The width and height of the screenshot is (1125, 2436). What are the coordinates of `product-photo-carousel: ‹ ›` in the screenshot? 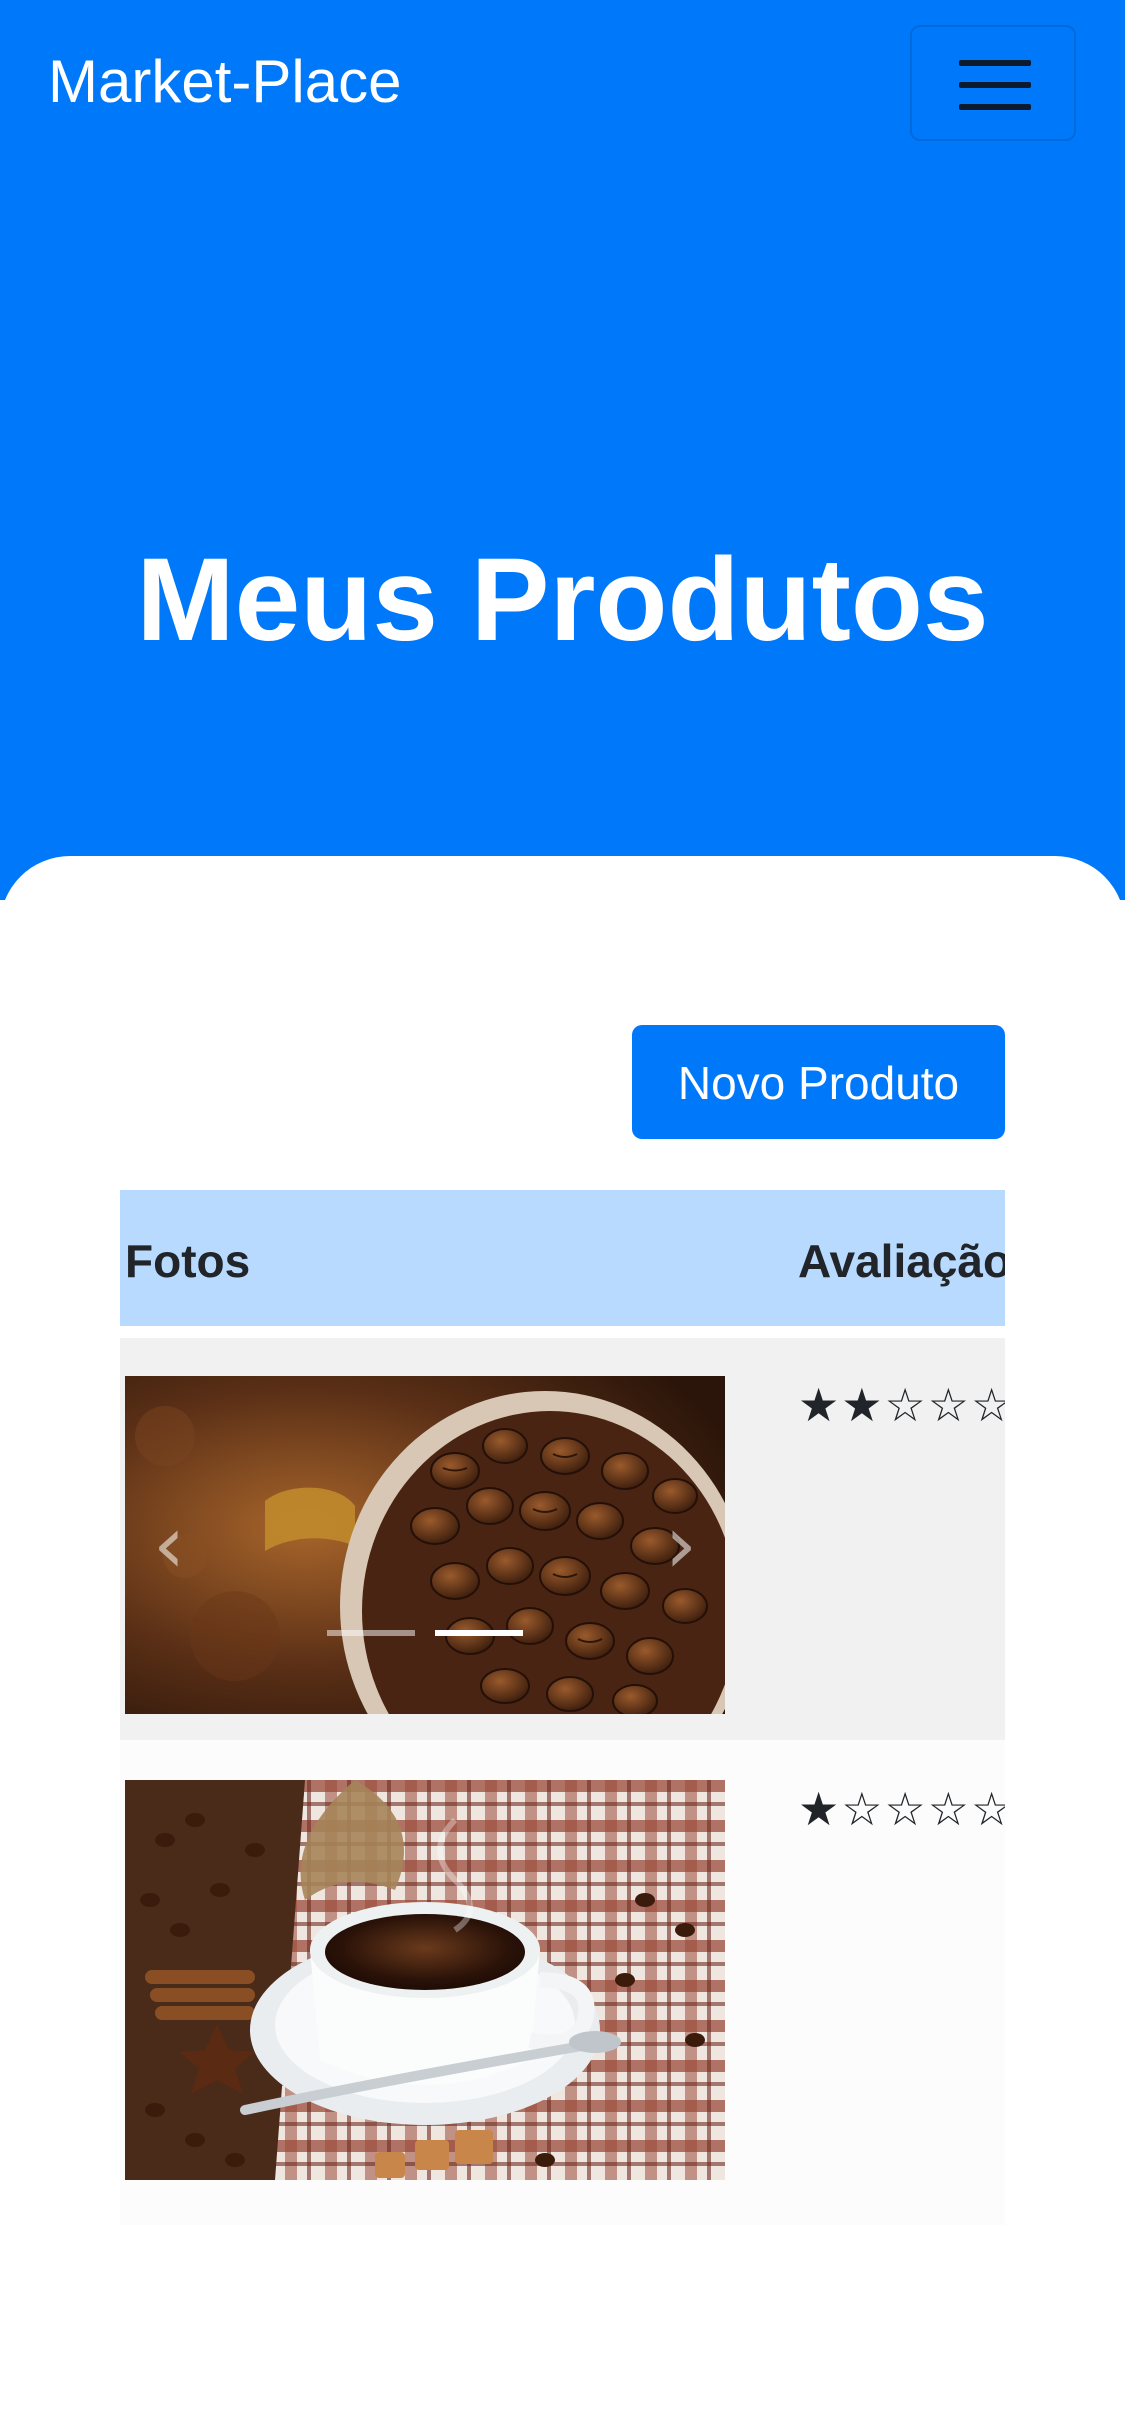 It's located at (425, 1545).